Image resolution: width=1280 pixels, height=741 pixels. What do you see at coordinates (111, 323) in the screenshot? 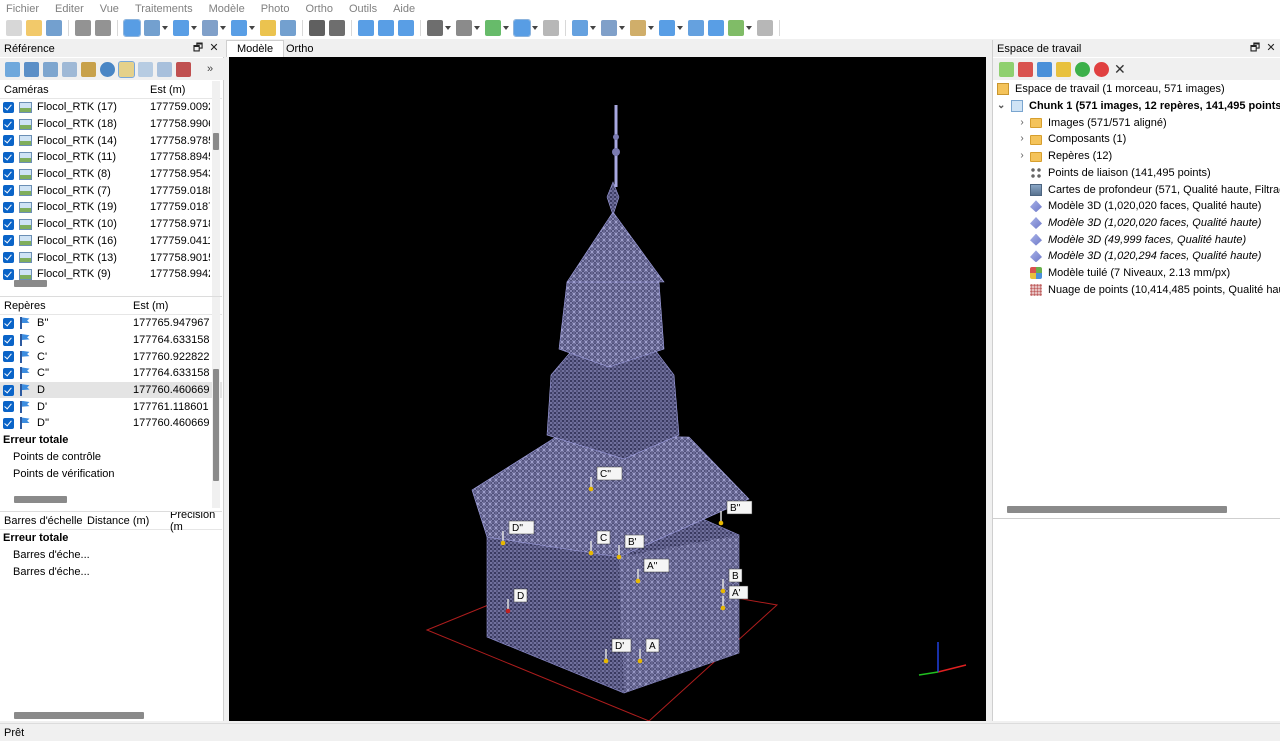
I see `marker-row: B'' 177765.947967` at bounding box center [111, 323].